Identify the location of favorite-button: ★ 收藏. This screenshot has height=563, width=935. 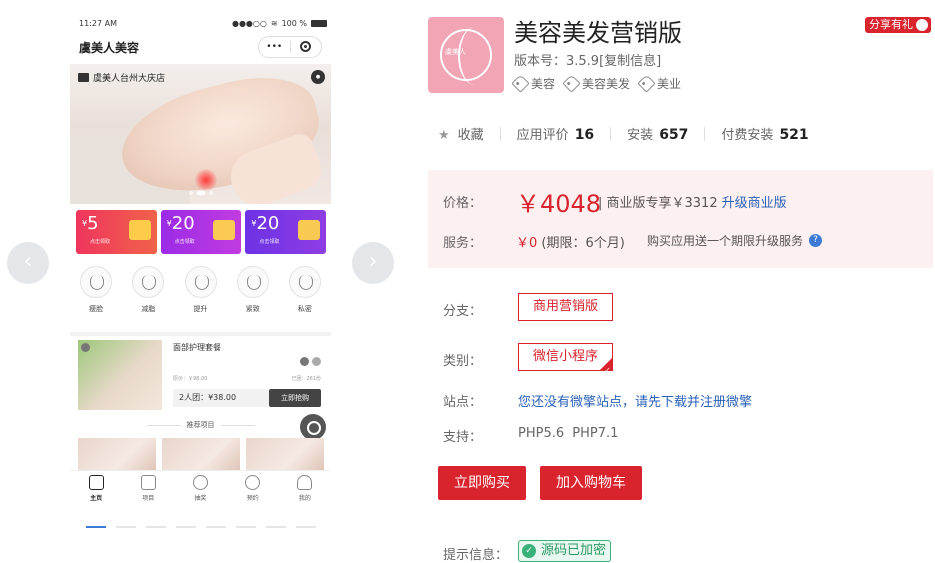
(461, 133).